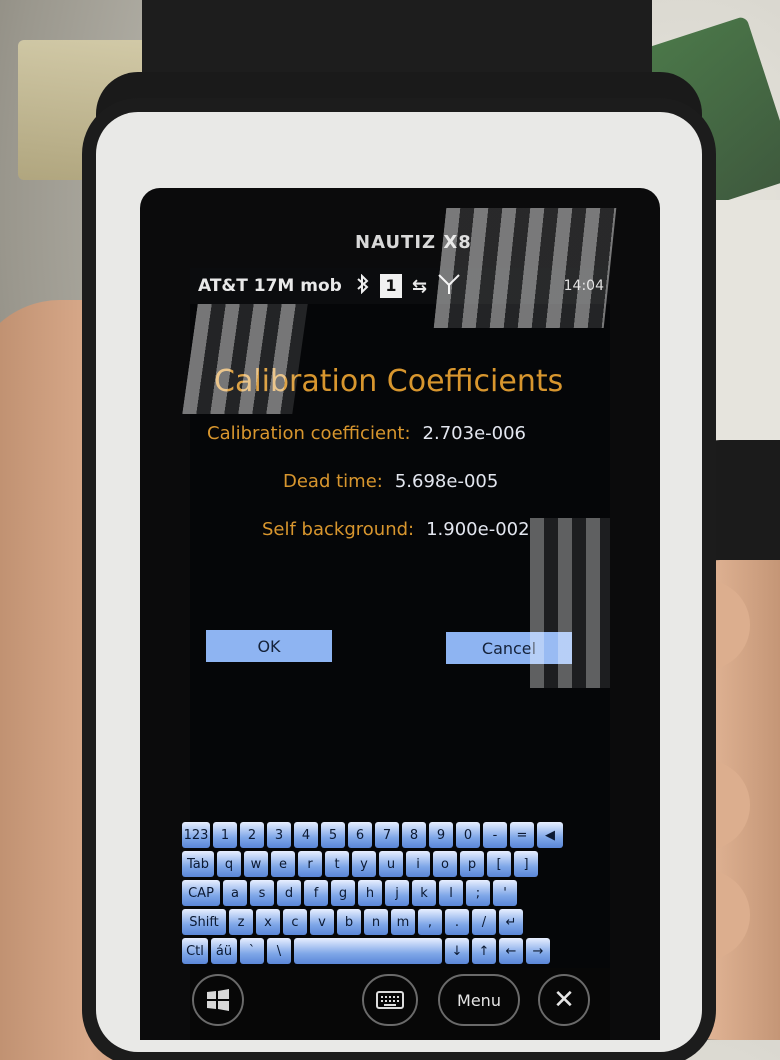 This screenshot has width=780, height=1060. What do you see at coordinates (343, 893) in the screenshot?
I see `keyboard-key: g` at bounding box center [343, 893].